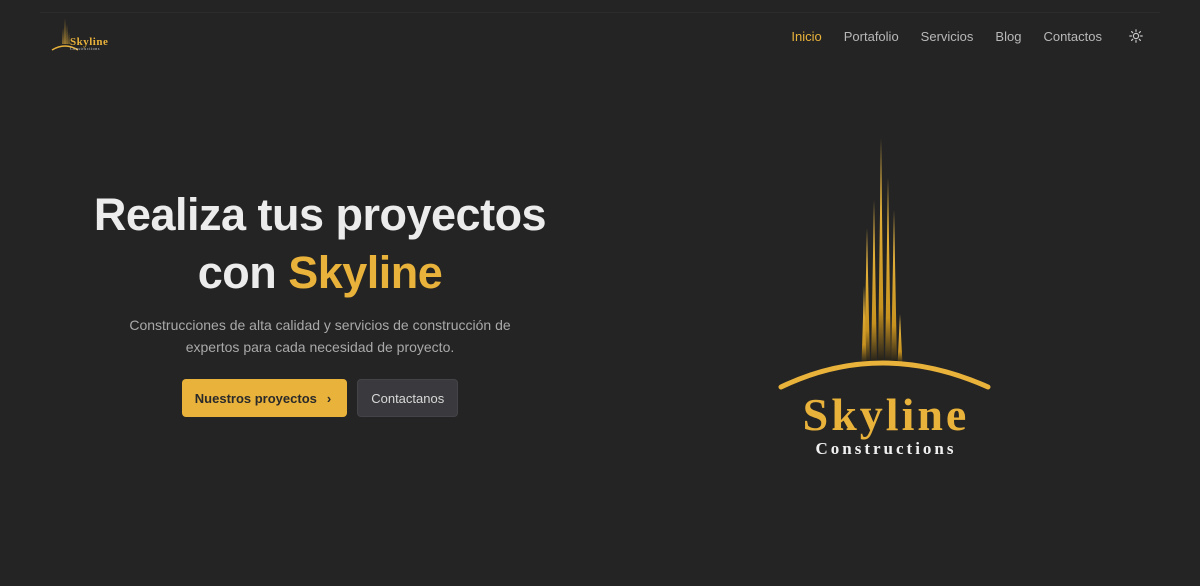 The image size is (1200, 586). I want to click on our-projects-label: Nuestros proyectos, so click(255, 398).